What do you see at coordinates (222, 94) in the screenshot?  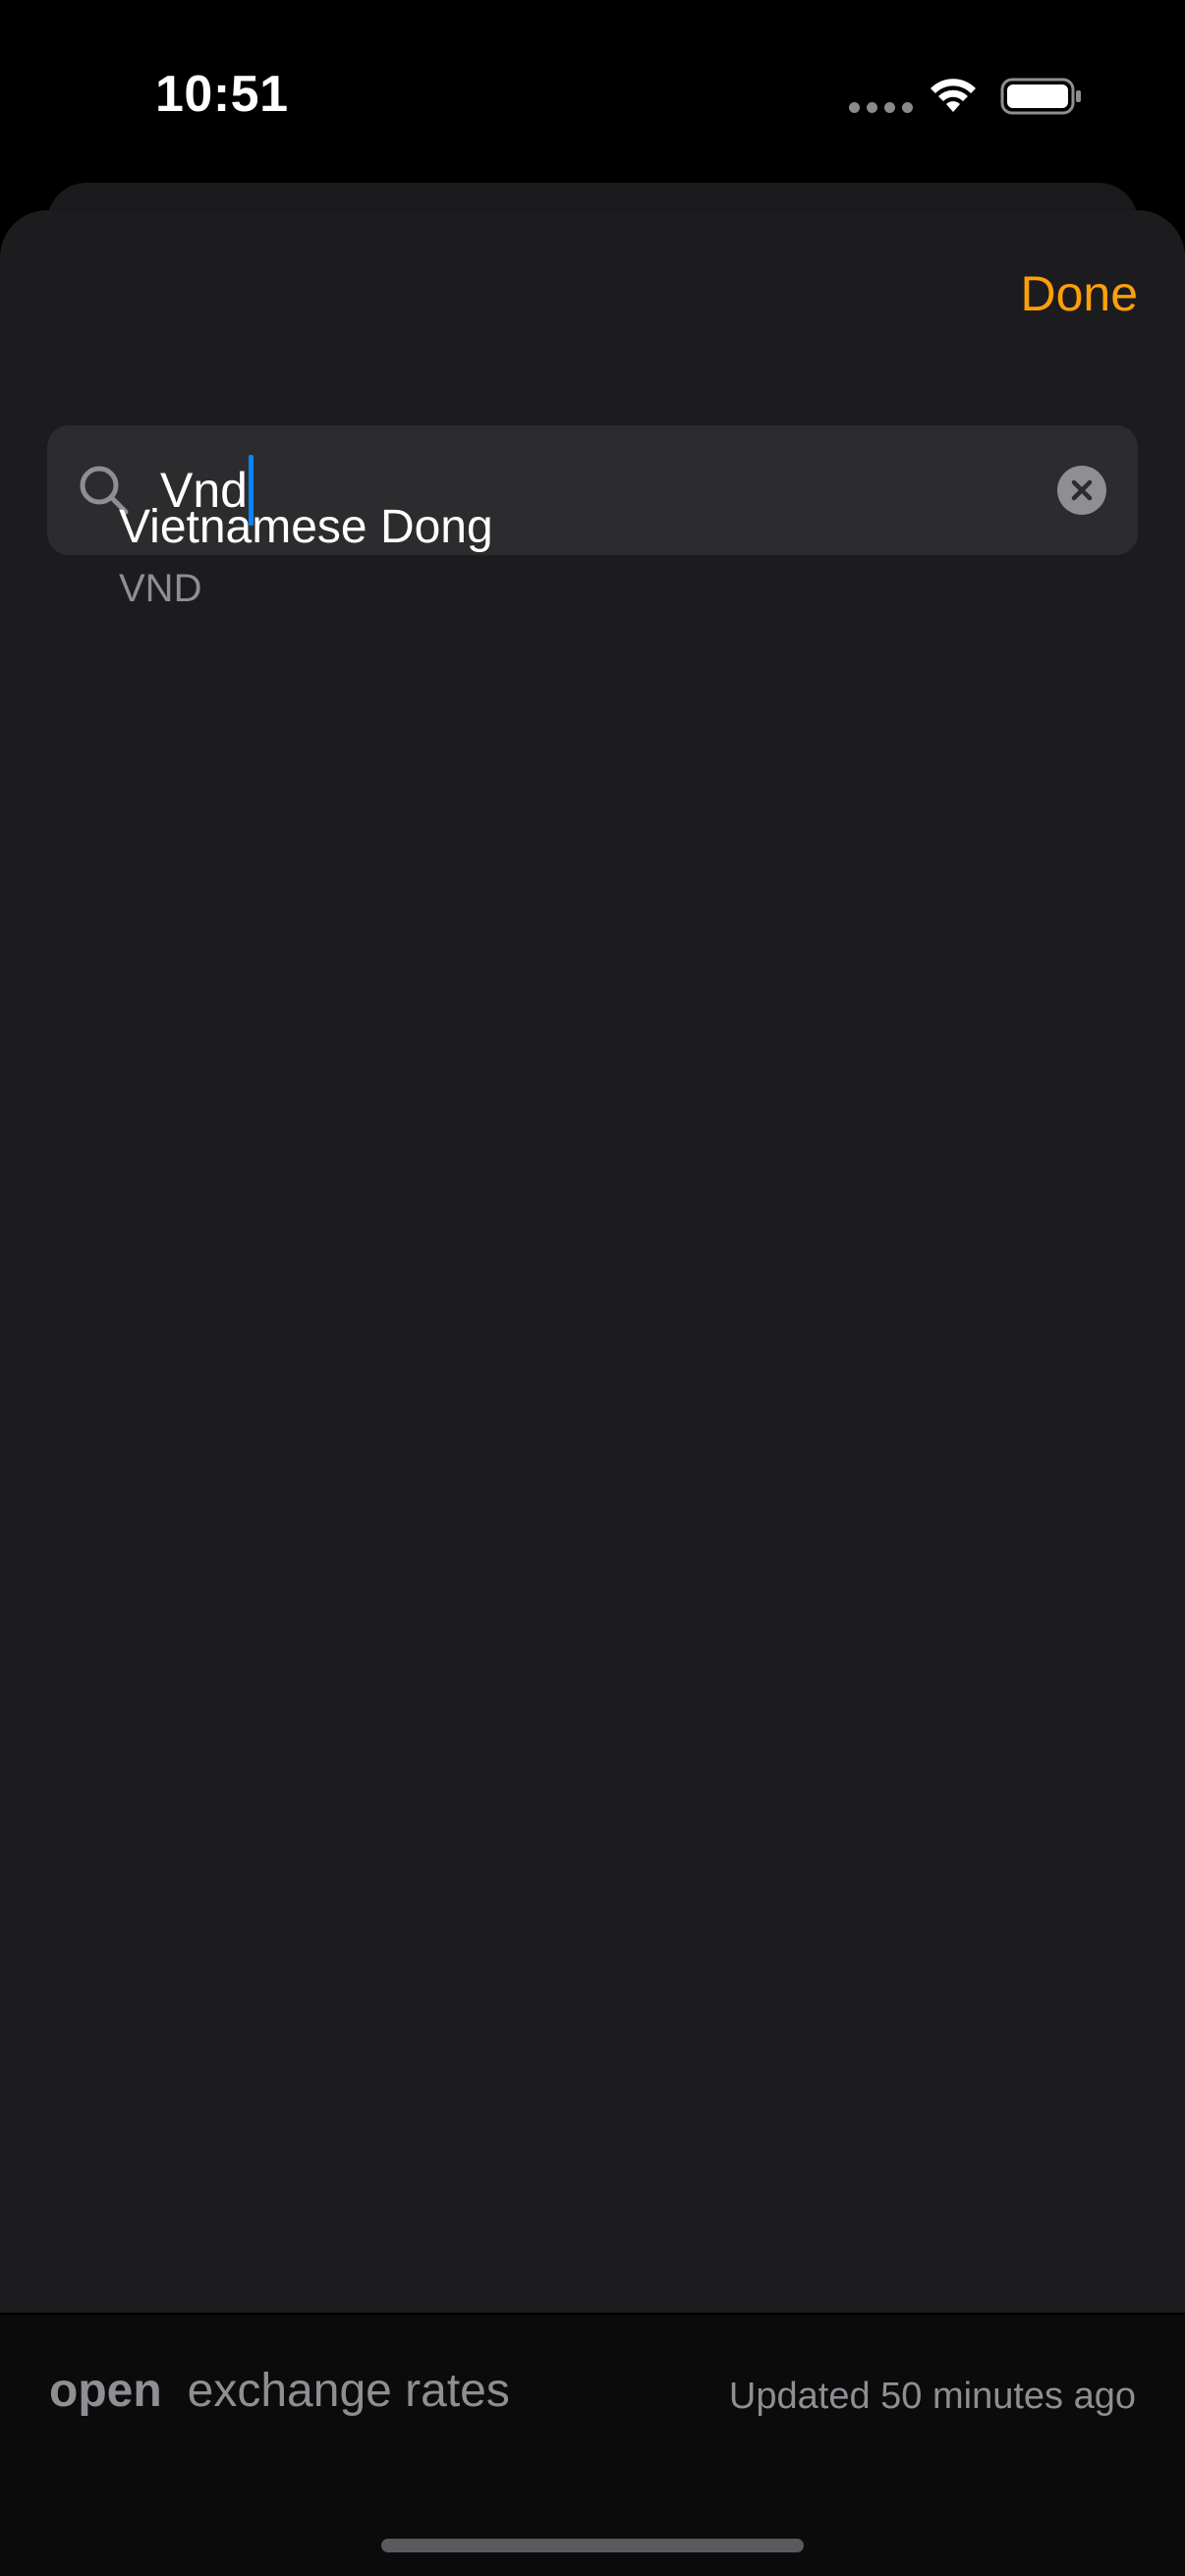 I see `status-time: 10:51` at bounding box center [222, 94].